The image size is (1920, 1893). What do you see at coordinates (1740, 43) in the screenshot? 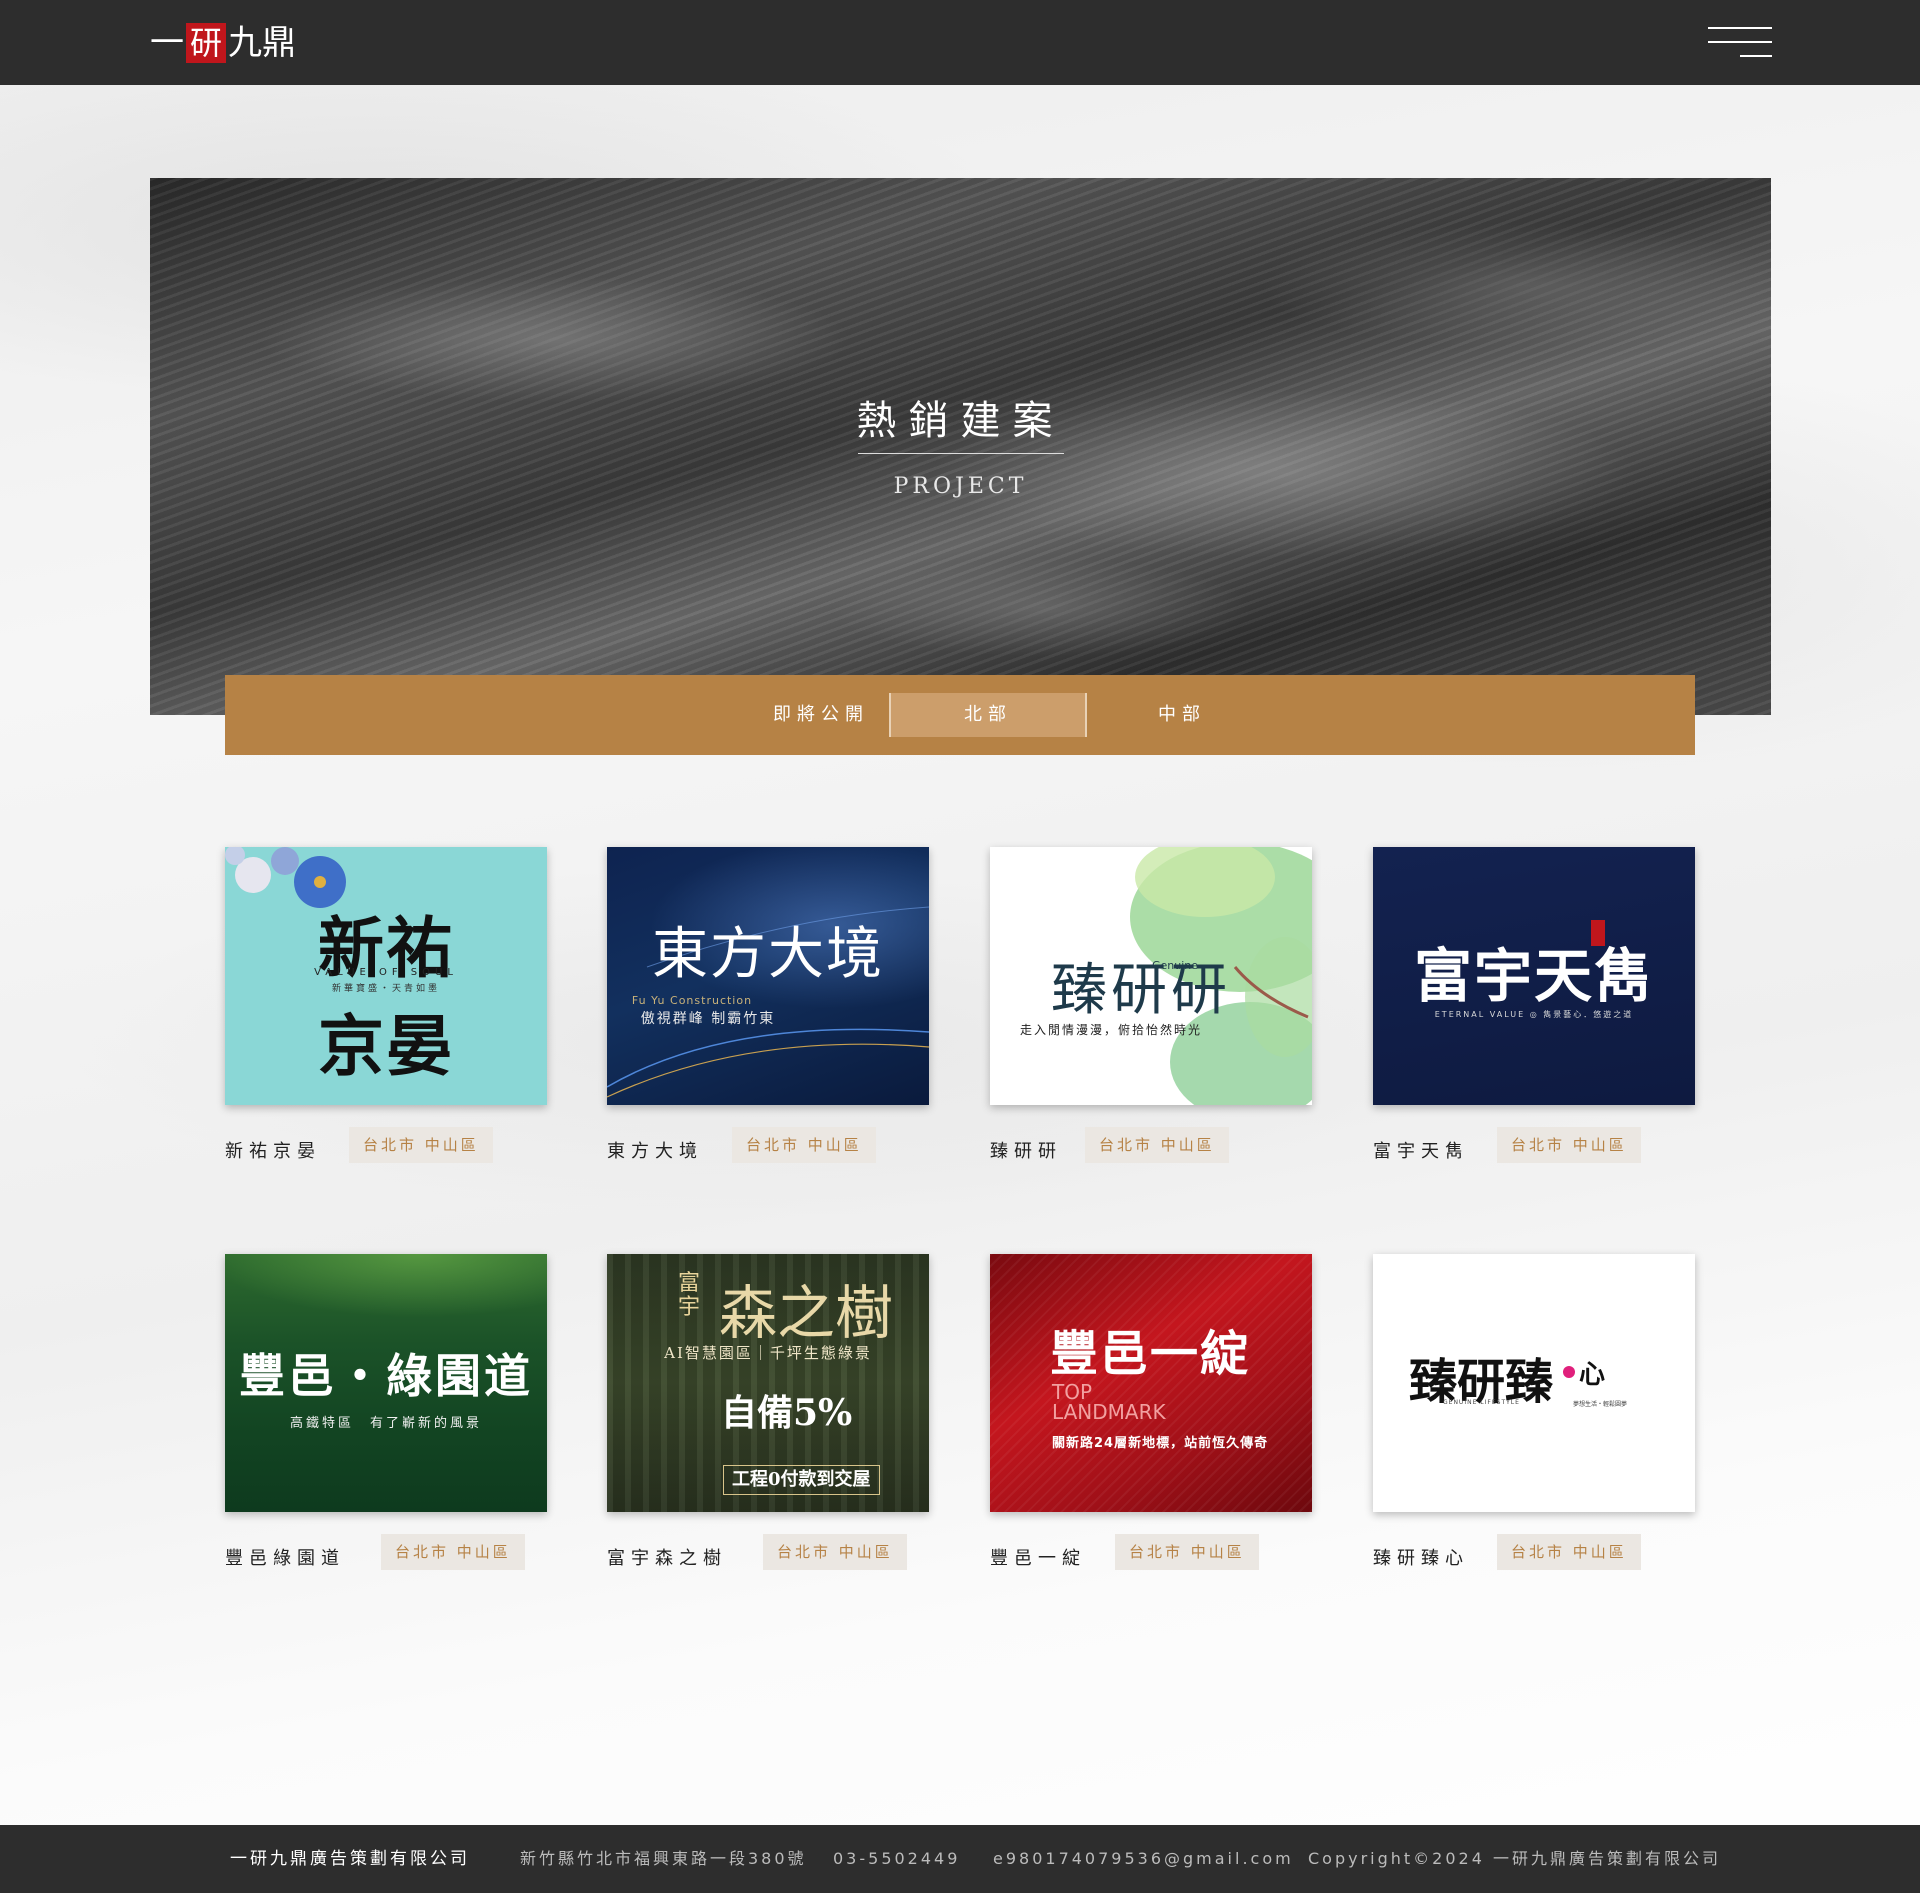
I see `menu-icon` at bounding box center [1740, 43].